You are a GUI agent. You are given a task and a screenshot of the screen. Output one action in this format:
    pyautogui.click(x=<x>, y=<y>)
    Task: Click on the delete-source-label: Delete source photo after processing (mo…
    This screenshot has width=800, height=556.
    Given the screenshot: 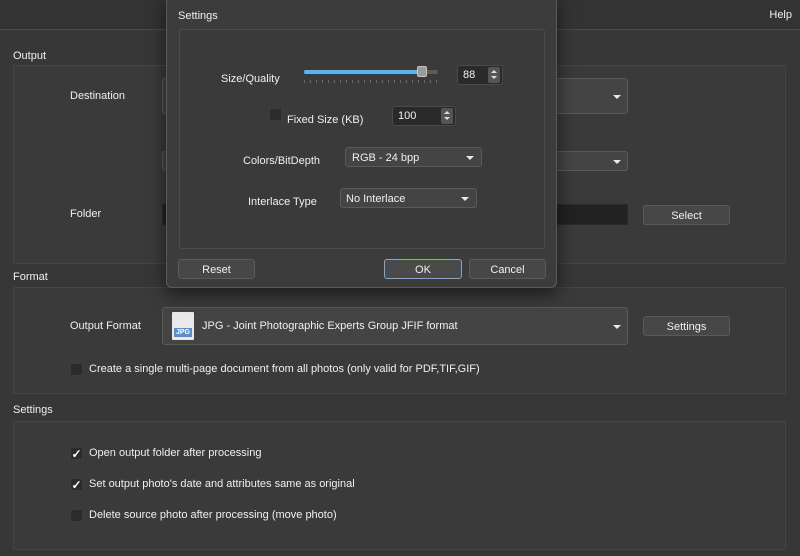 What is the action you would take?
    pyautogui.click(x=213, y=515)
    